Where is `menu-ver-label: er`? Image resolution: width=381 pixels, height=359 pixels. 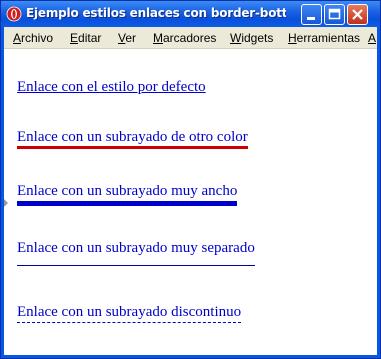 menu-ver-label: er is located at coordinates (131, 38).